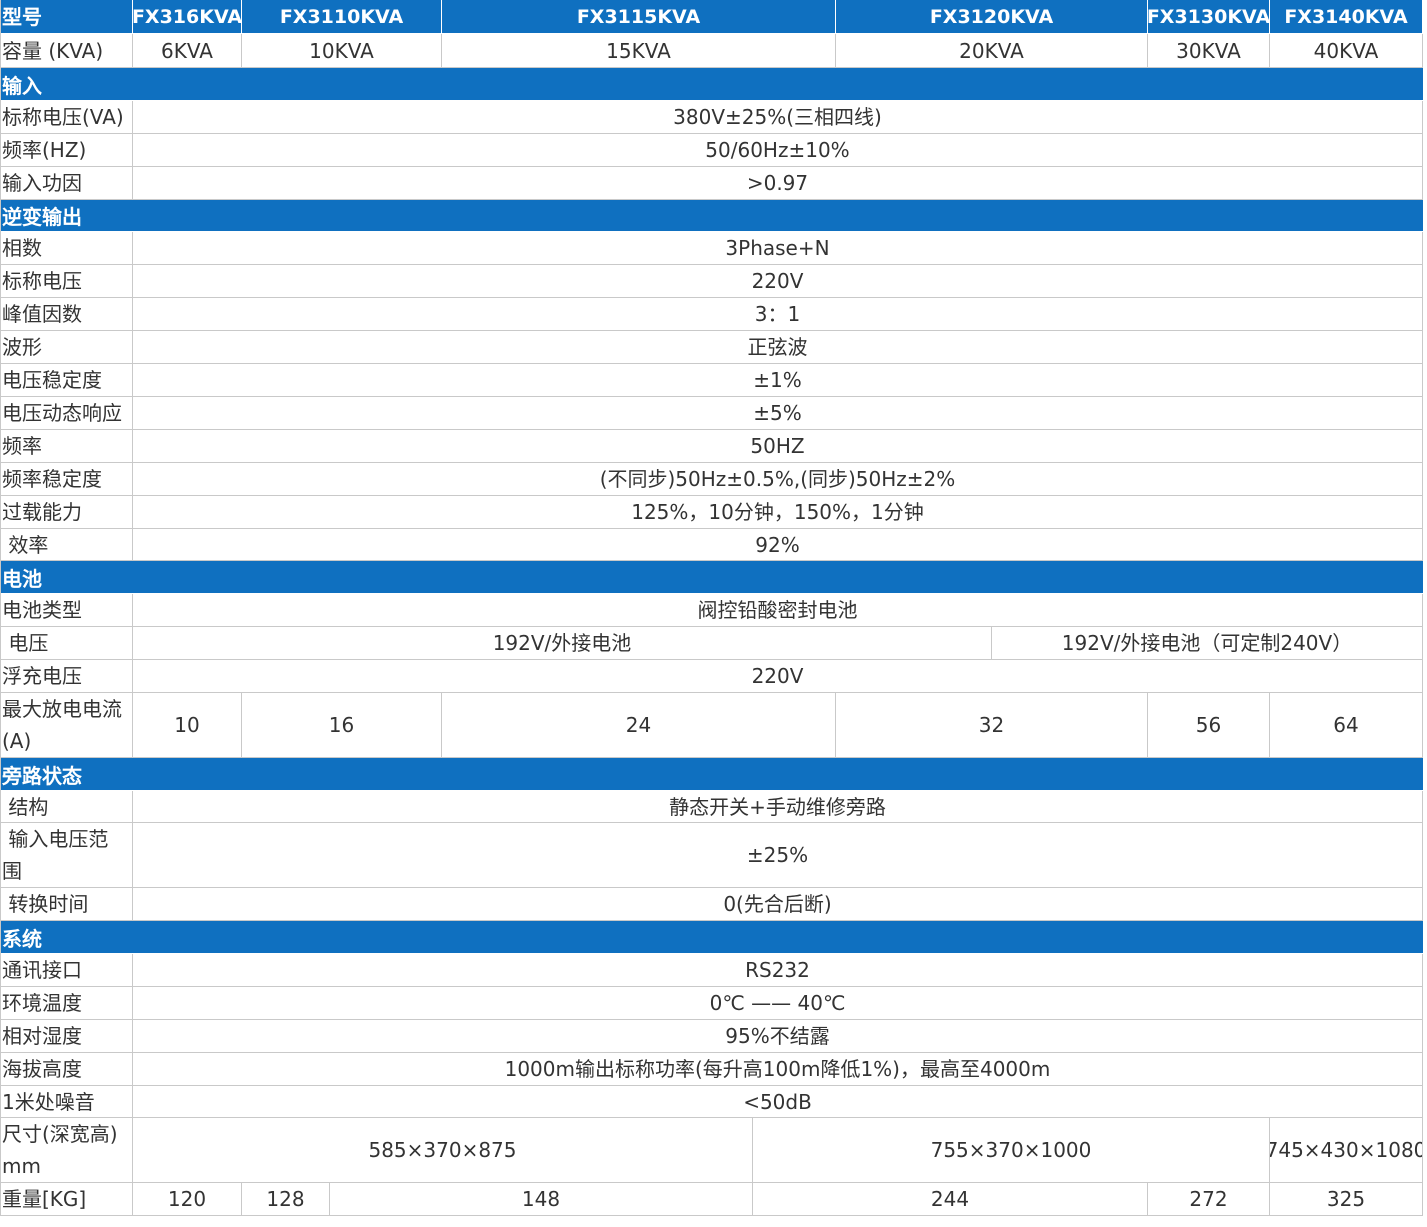 The image size is (1427, 1227). I want to click on capacity-value: 6KVA, so click(187, 51).